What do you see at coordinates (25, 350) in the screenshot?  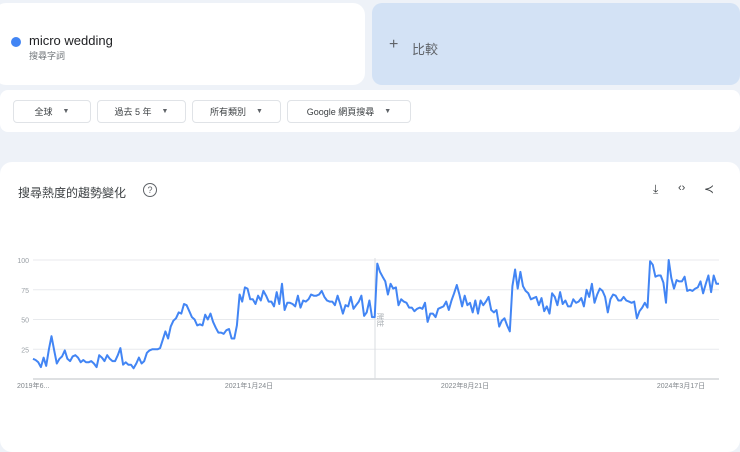 I see `y-tick-label: 25` at bounding box center [25, 350].